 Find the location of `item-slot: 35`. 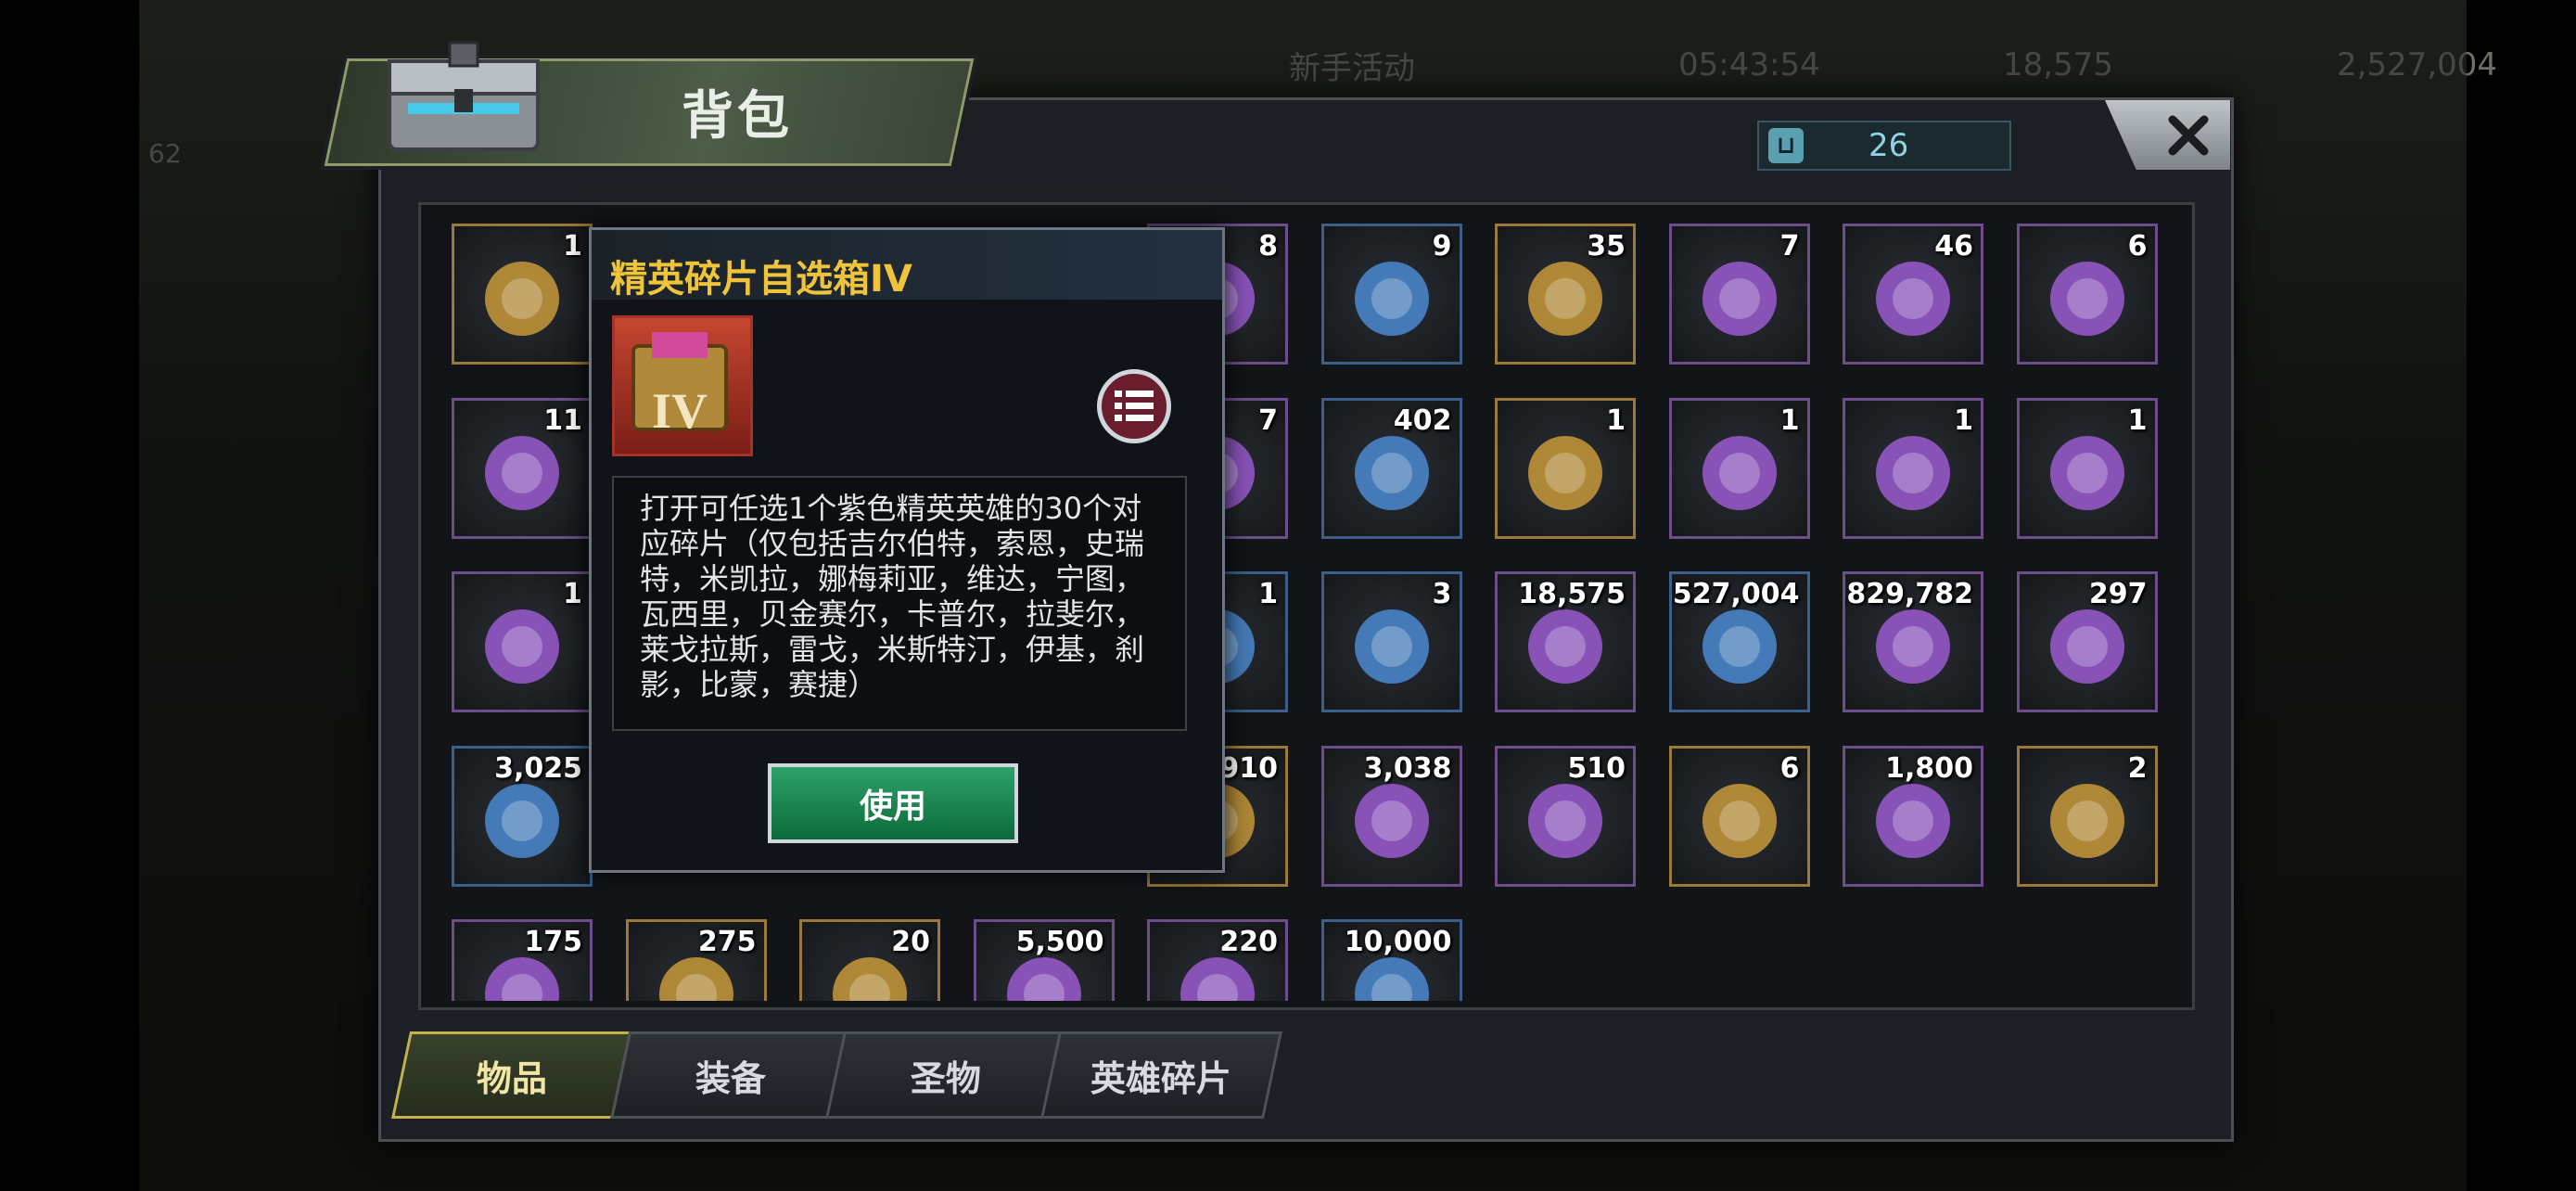

item-slot: 35 is located at coordinates (1565, 295).